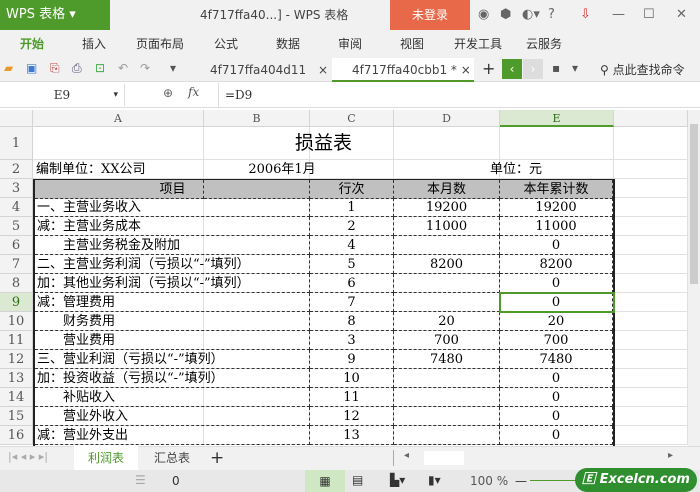  Describe the element at coordinates (585, 15) in the screenshot. I see `download-icon: ⇩` at that location.